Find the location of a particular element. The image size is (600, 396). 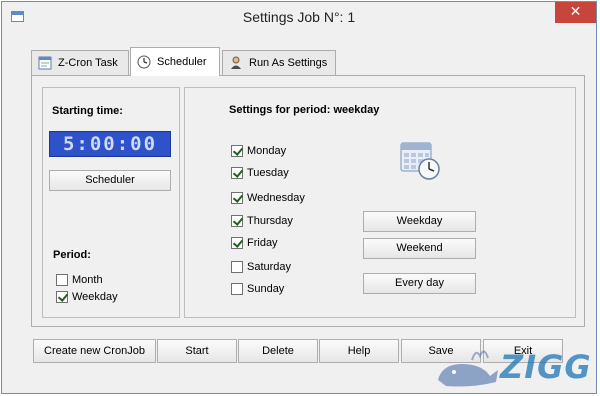

user-icon is located at coordinates (236, 63).